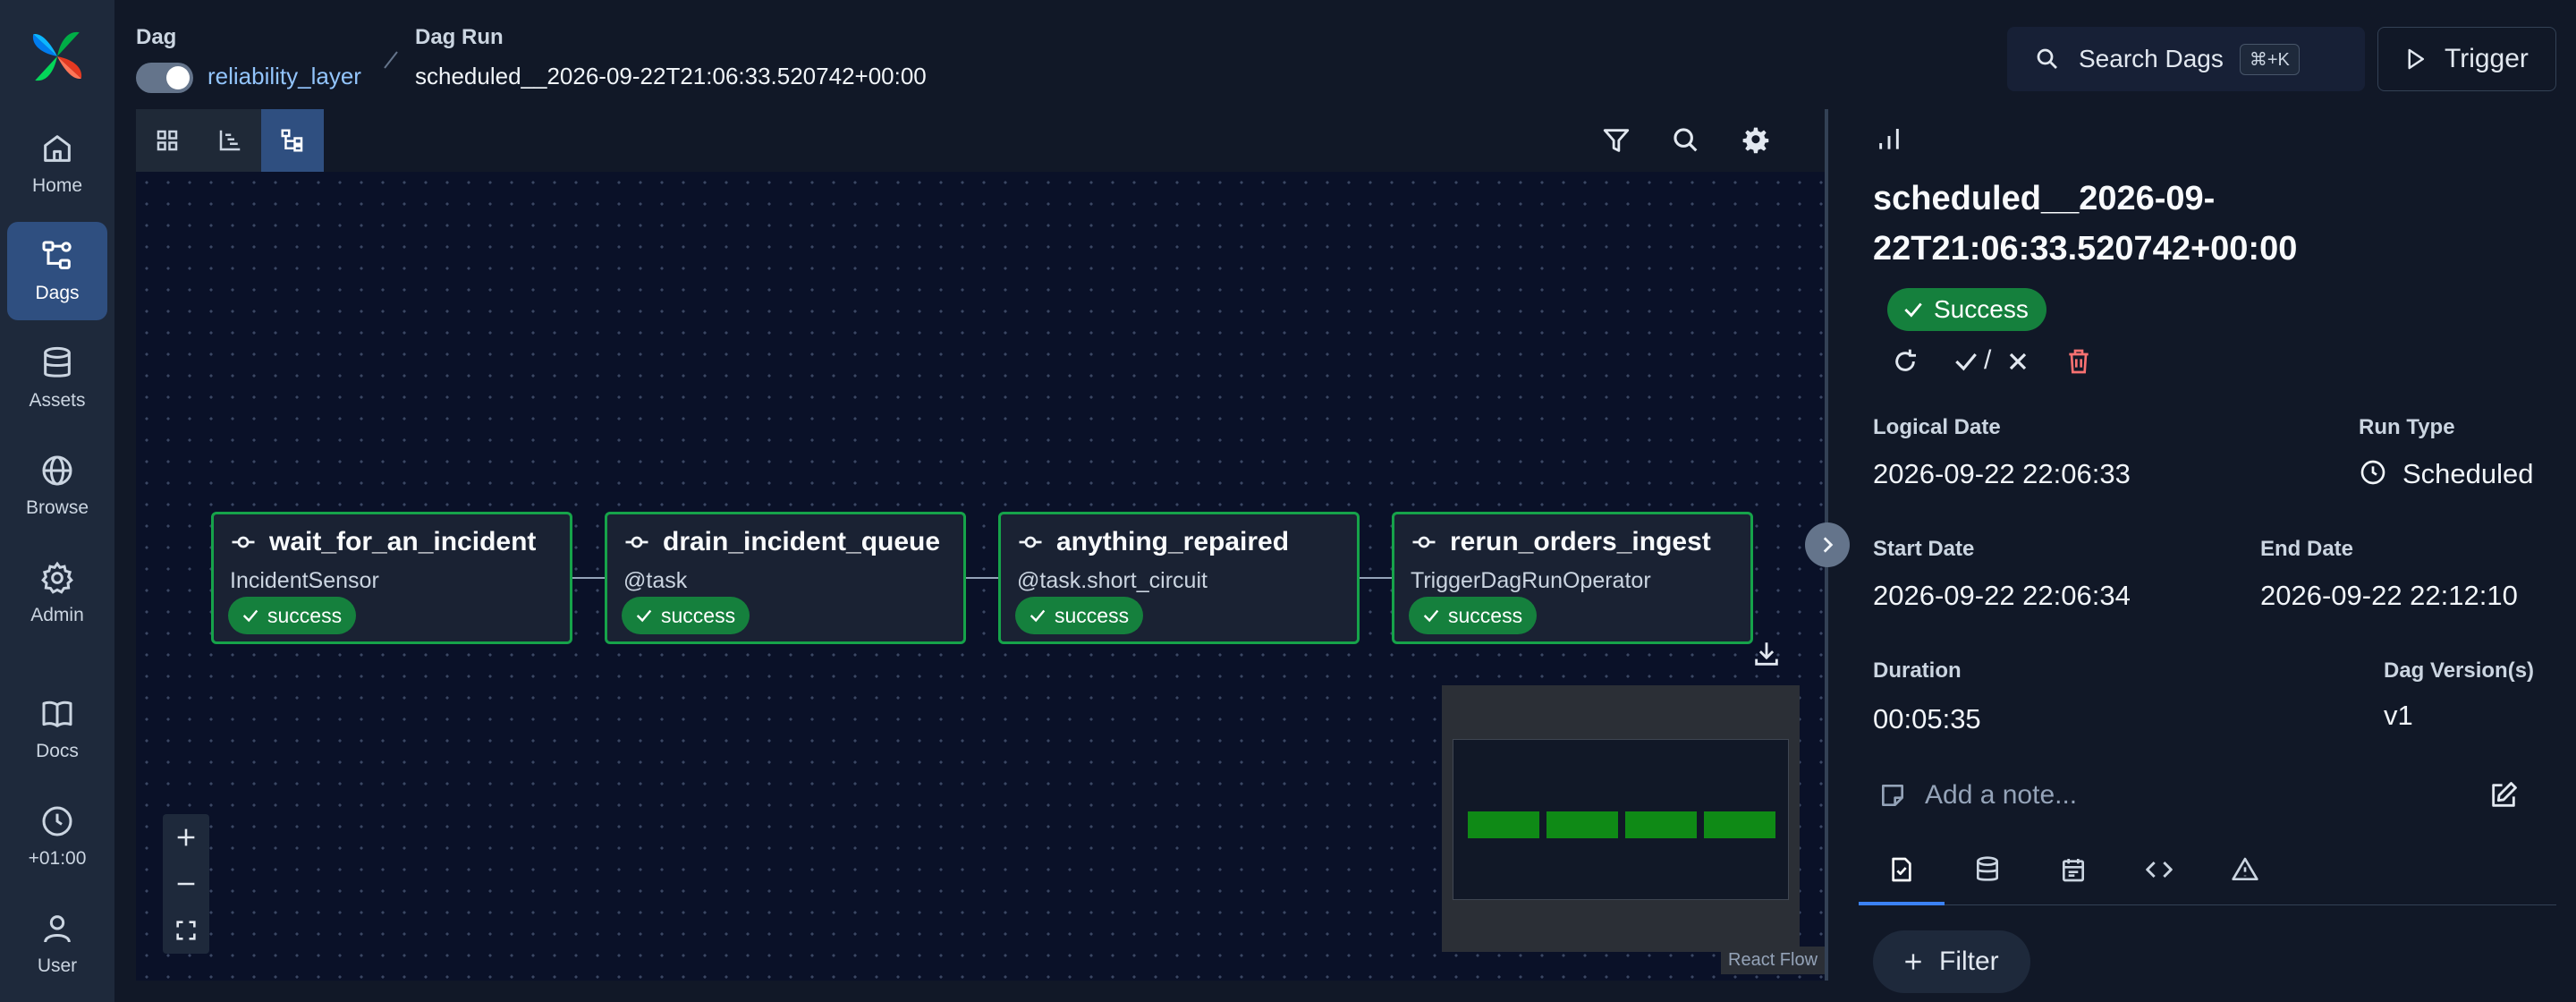 Image resolution: width=2576 pixels, height=1002 pixels. I want to click on fit-view-button, so click(186, 930).